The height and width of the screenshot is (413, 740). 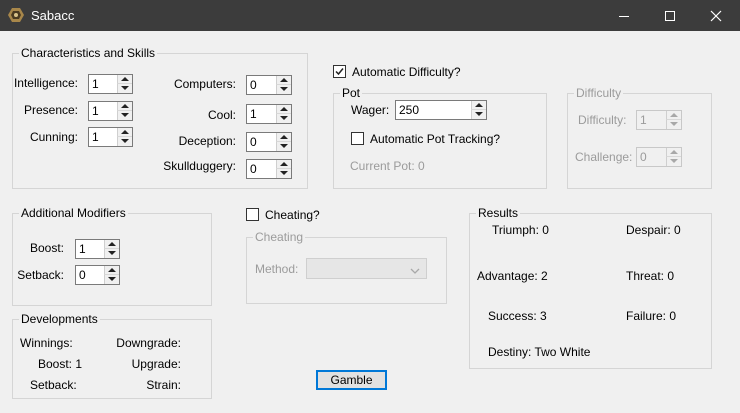 What do you see at coordinates (111, 279) in the screenshot?
I see `setback-down-arrow-icon` at bounding box center [111, 279].